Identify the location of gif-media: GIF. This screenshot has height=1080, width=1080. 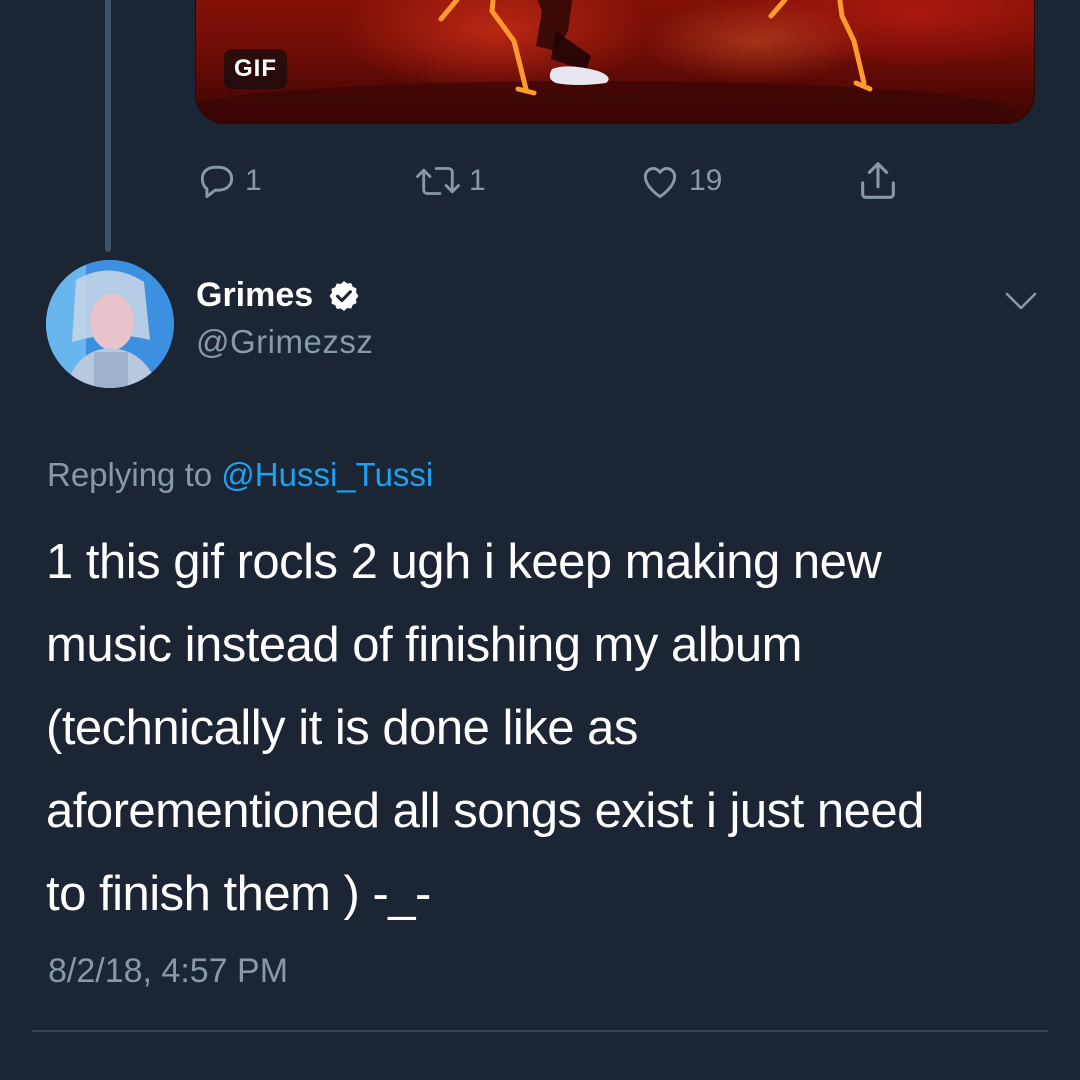
(615, 62).